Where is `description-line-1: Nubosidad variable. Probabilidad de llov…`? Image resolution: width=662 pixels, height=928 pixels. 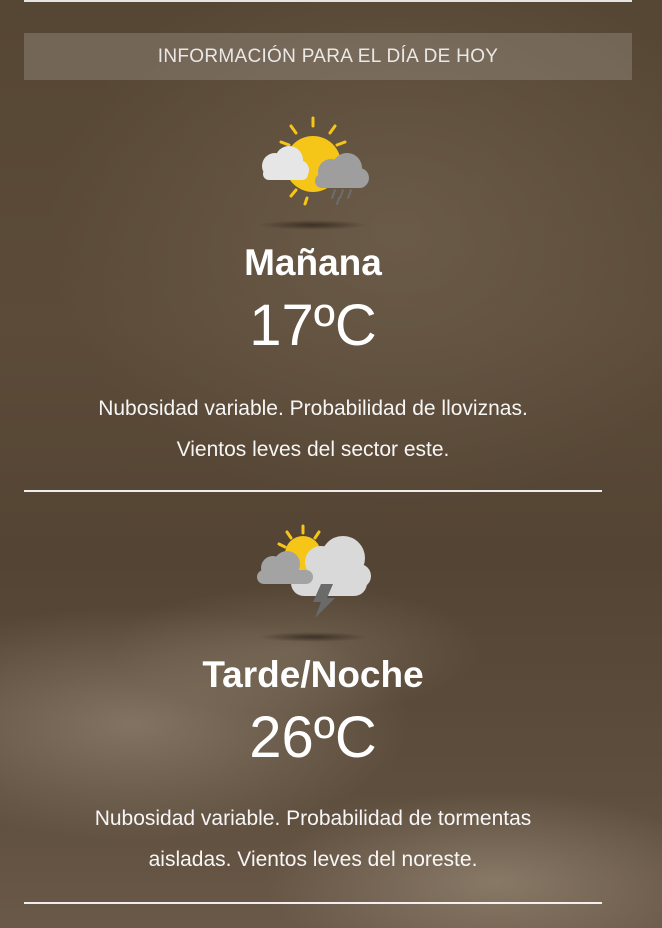 description-line-1: Nubosidad variable. Probabilidad de llov… is located at coordinates (313, 408).